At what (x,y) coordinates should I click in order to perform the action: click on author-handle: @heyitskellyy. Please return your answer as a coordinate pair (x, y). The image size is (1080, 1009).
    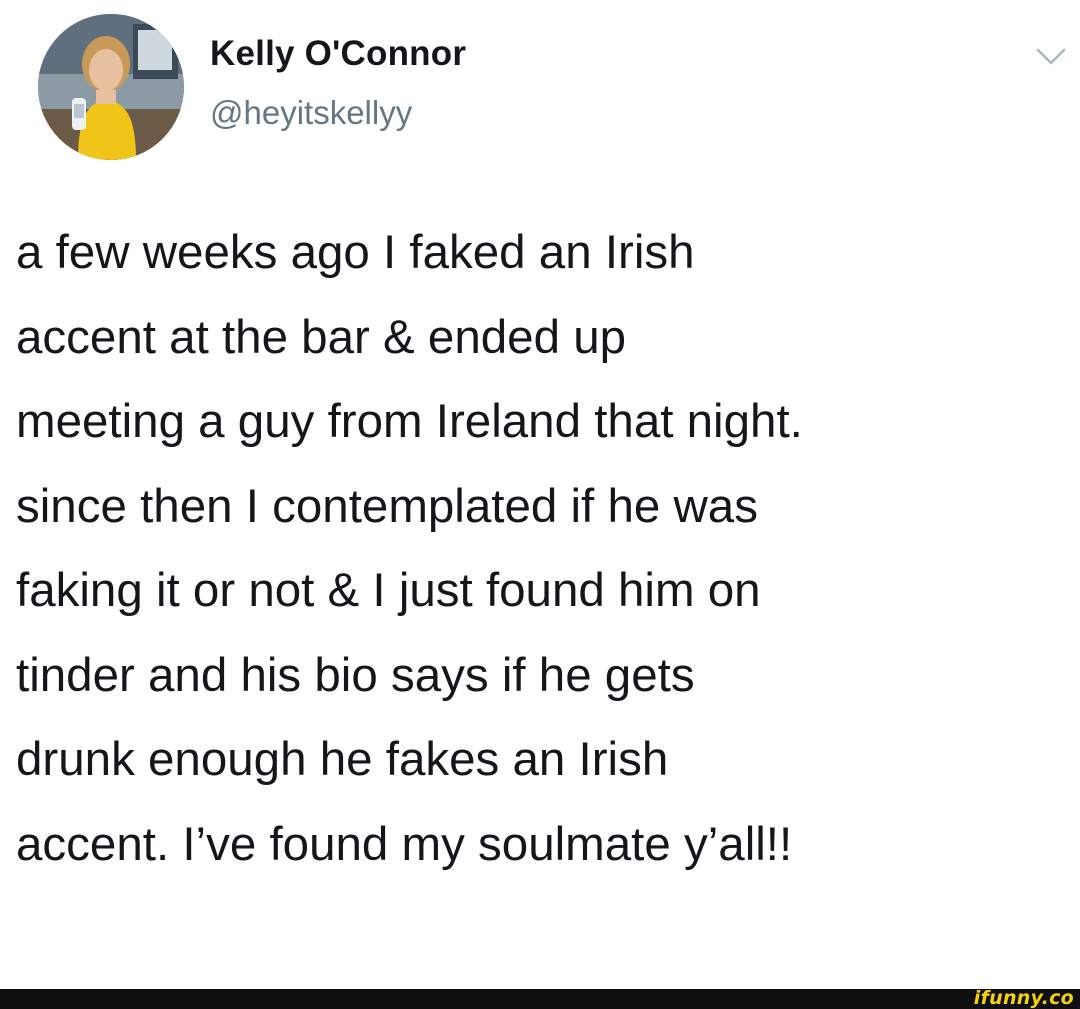
    Looking at the image, I should click on (311, 113).